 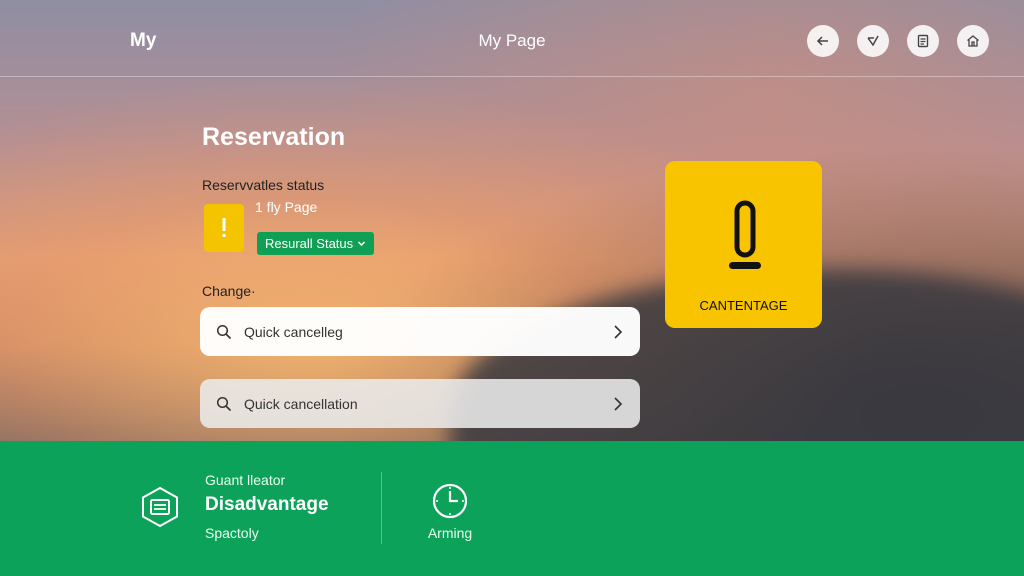 What do you see at coordinates (263, 185) in the screenshot?
I see `status-label: Reservvatles status` at bounding box center [263, 185].